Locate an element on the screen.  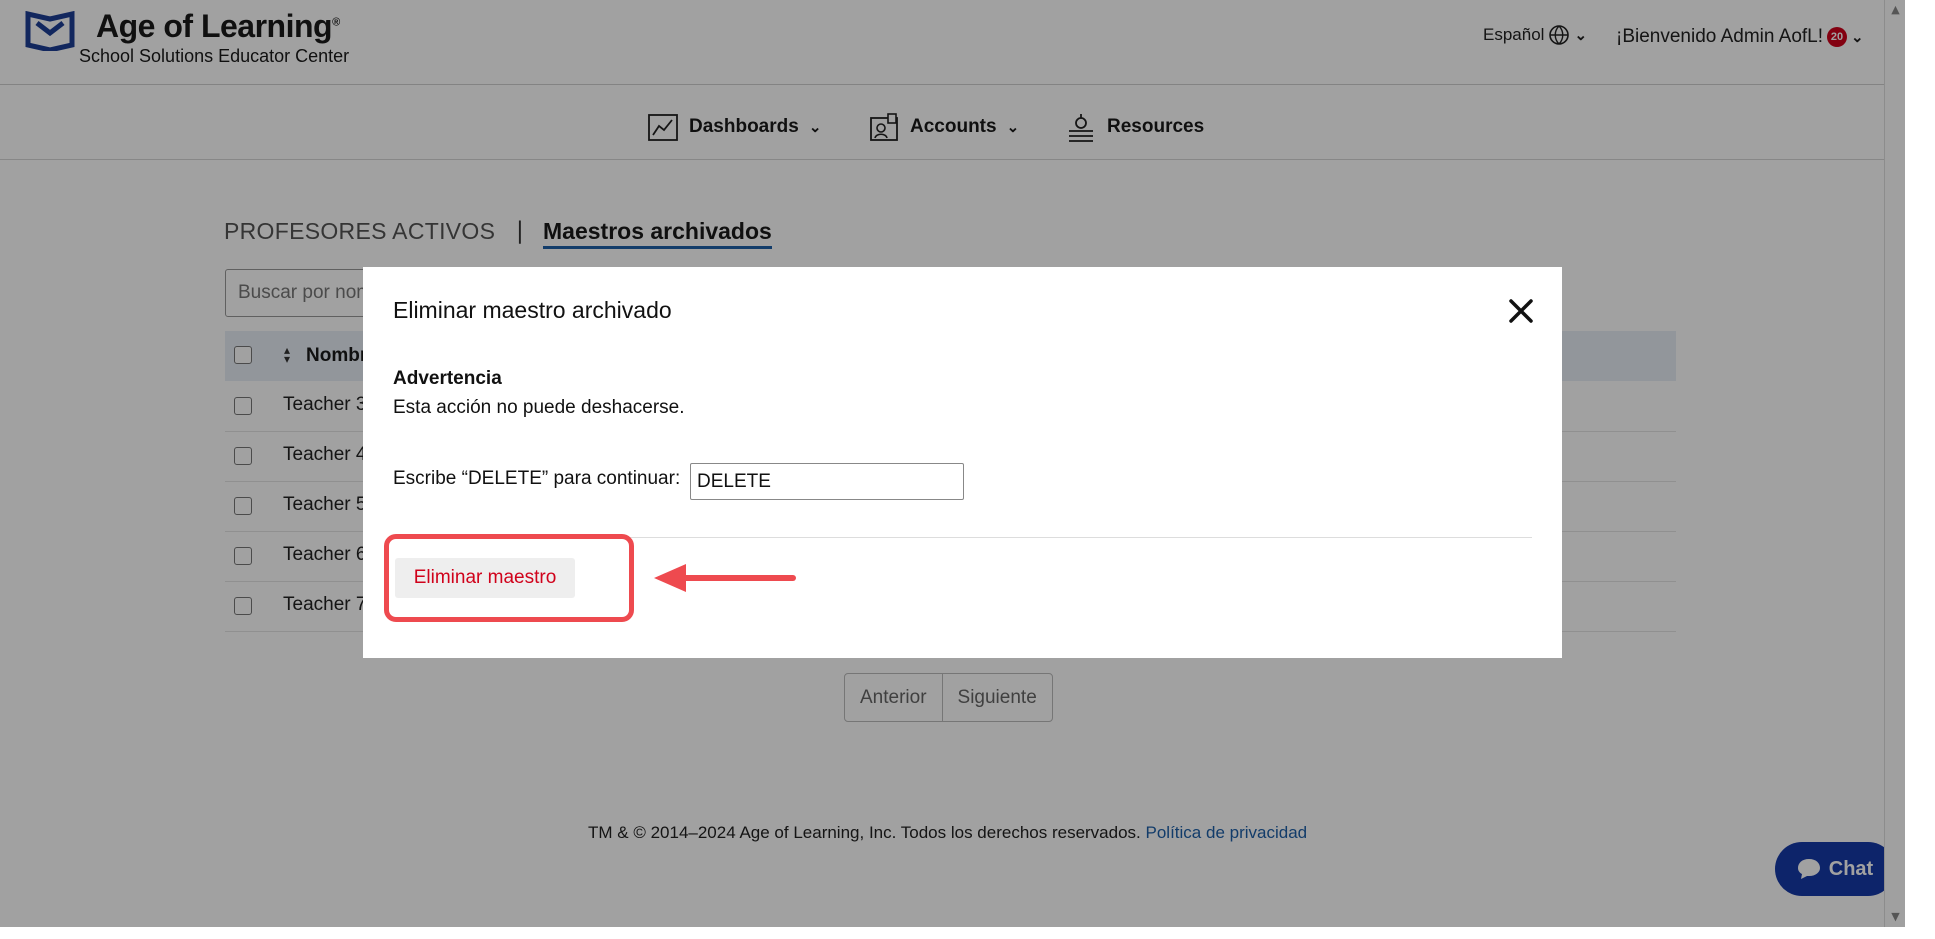
scroll-down-icon: ▼ is located at coordinates (1895, 917).